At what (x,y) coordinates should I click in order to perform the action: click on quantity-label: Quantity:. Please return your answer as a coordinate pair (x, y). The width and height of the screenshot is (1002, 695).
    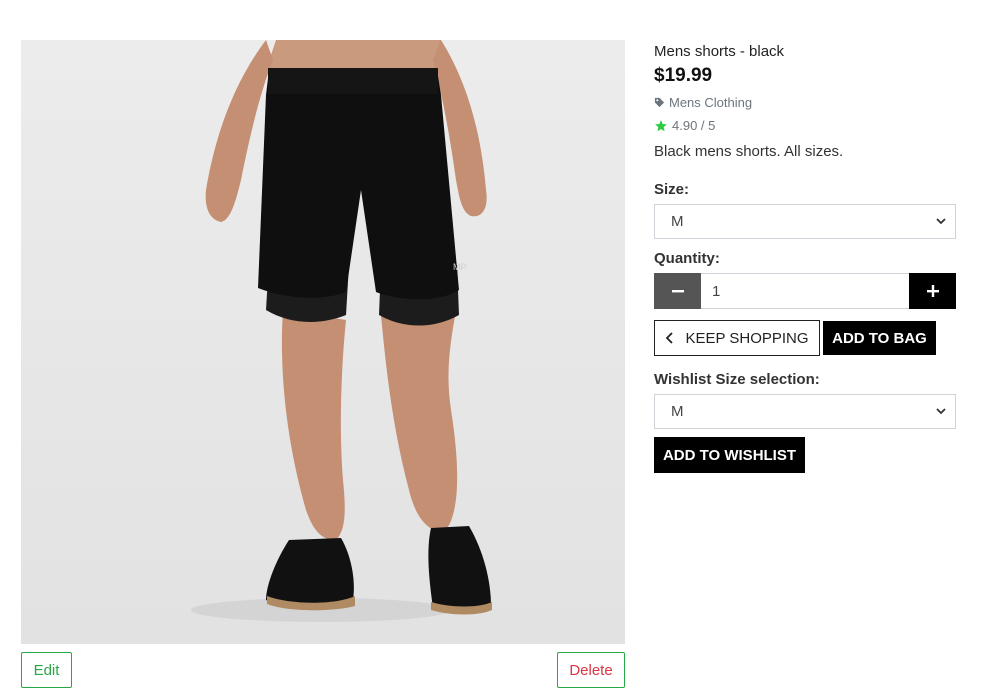
    Looking at the image, I should click on (687, 258).